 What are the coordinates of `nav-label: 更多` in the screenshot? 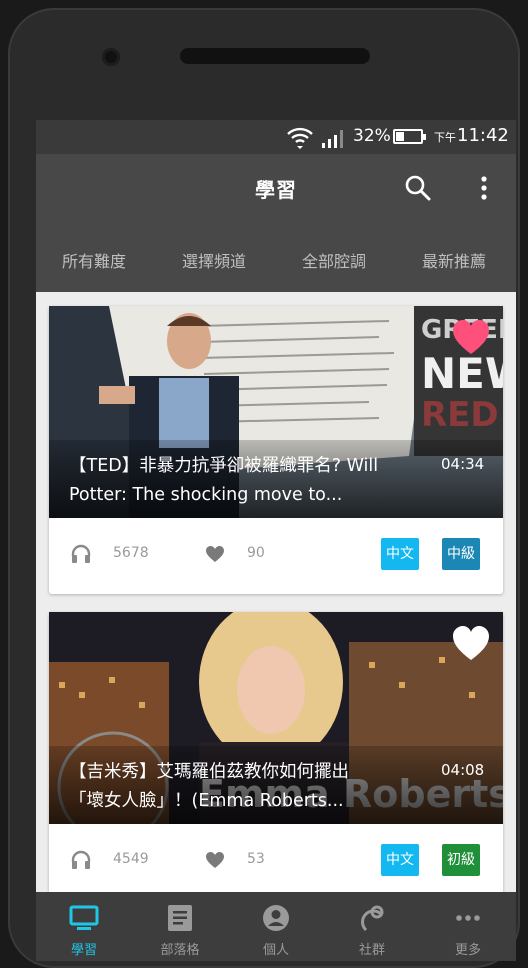 It's located at (467, 950).